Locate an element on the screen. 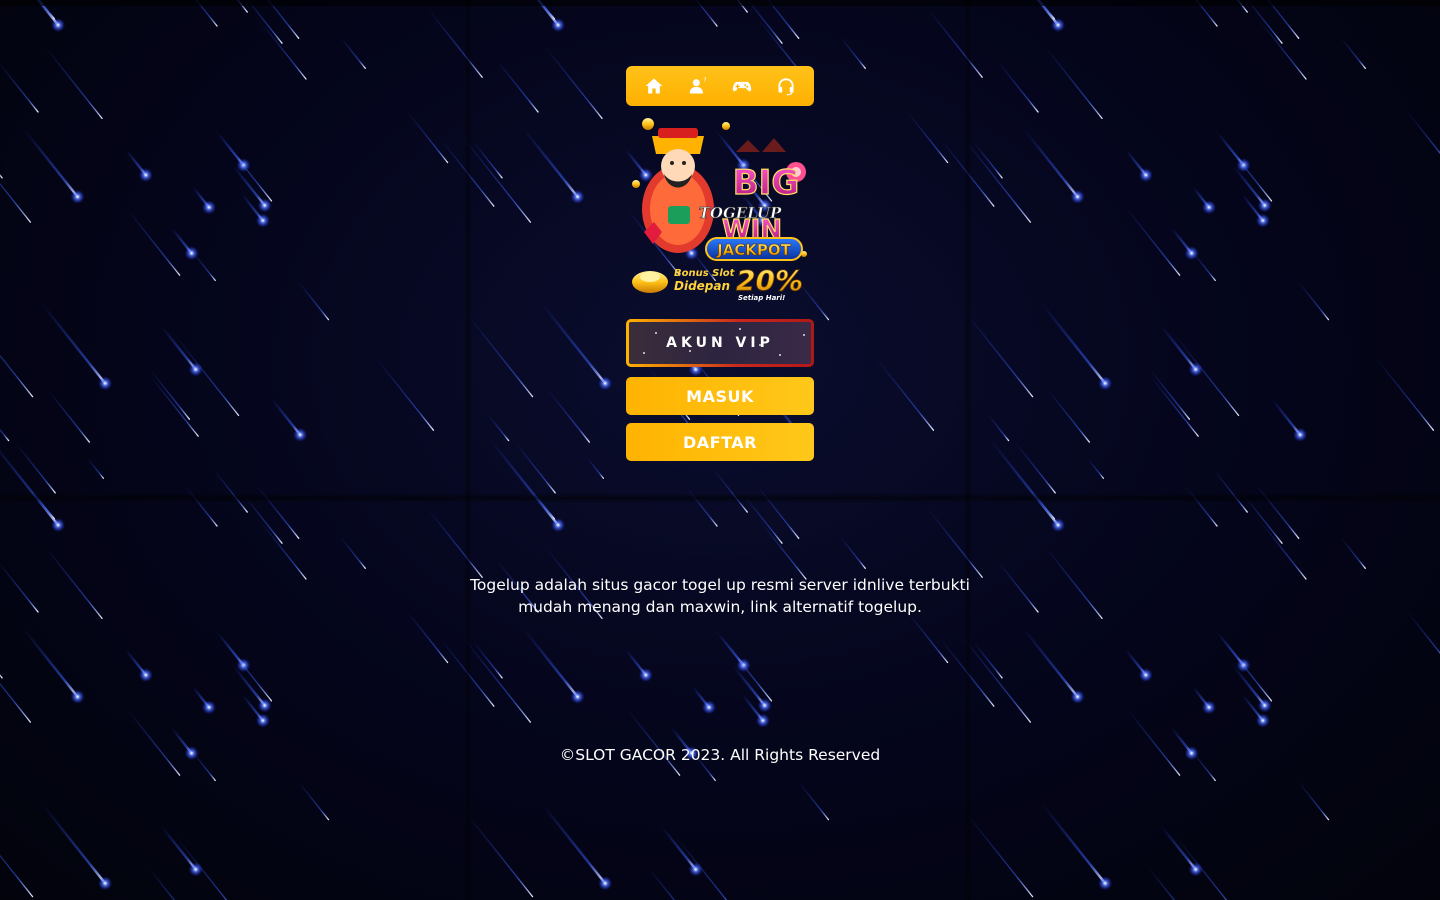 This screenshot has width=1440, height=900. copyright-footer: ©SLOT GACOR 2023. All Rights Reserved is located at coordinates (720, 755).